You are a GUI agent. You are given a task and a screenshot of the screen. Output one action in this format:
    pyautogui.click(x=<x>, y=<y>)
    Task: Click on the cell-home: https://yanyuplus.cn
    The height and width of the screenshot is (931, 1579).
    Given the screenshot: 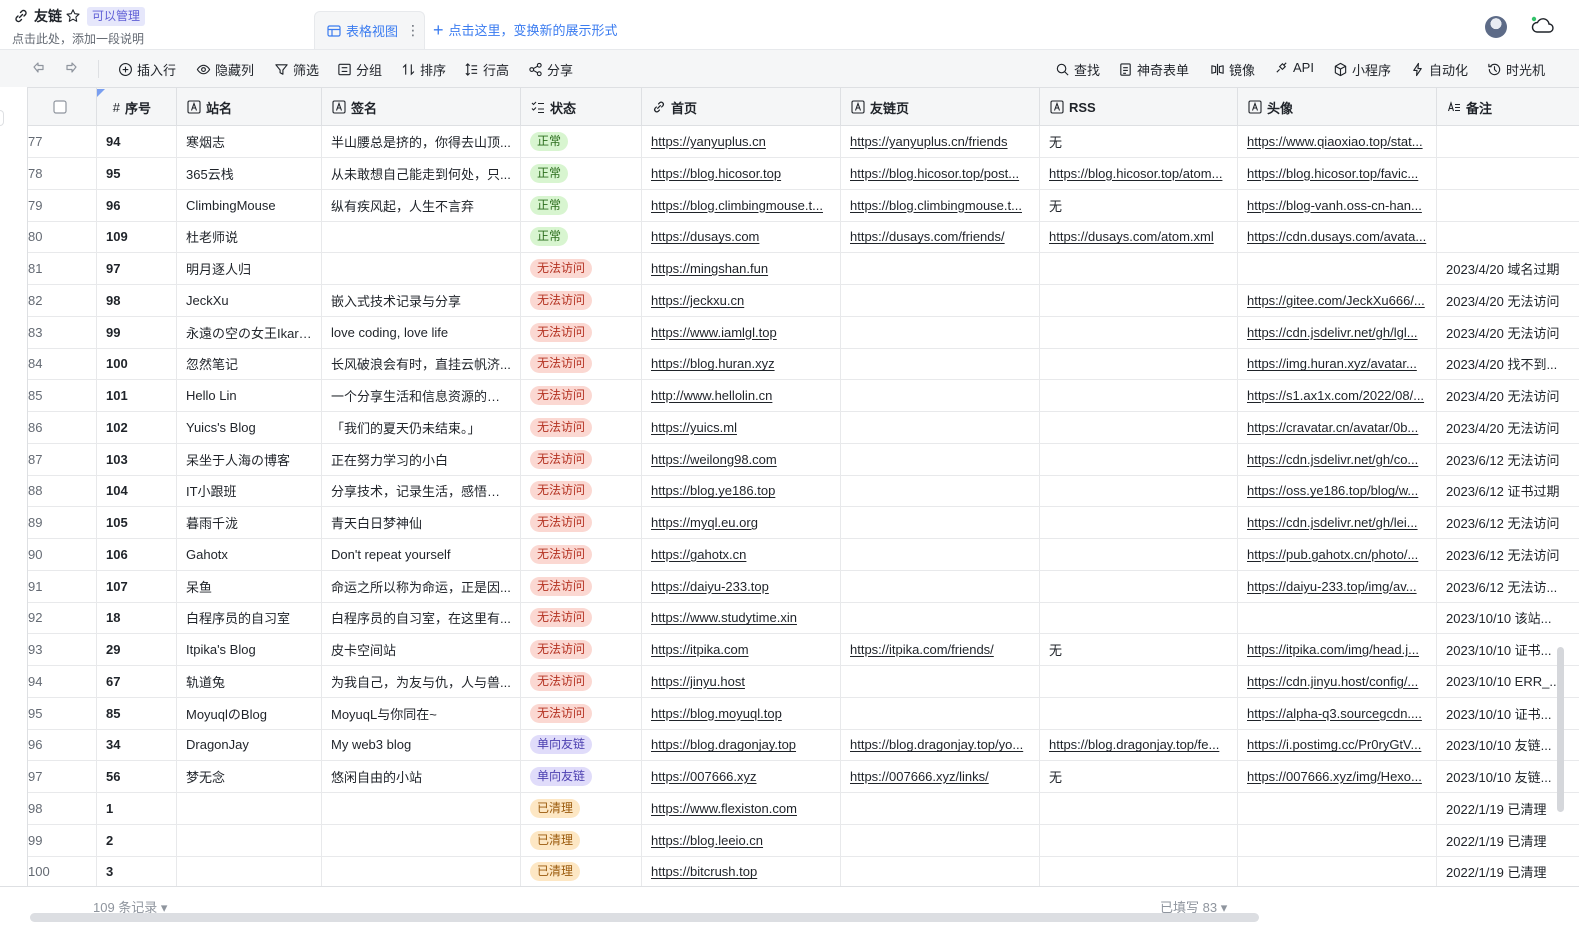 What is the action you would take?
    pyautogui.click(x=741, y=141)
    